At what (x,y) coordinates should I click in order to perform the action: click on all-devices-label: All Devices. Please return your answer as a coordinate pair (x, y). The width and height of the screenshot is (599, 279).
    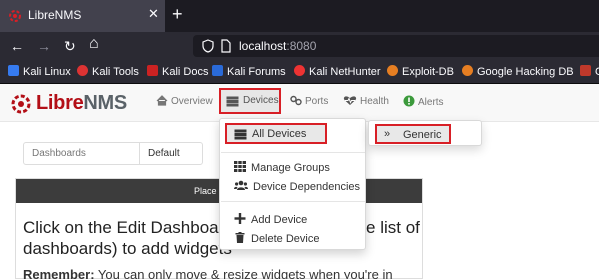
    Looking at the image, I should click on (279, 134).